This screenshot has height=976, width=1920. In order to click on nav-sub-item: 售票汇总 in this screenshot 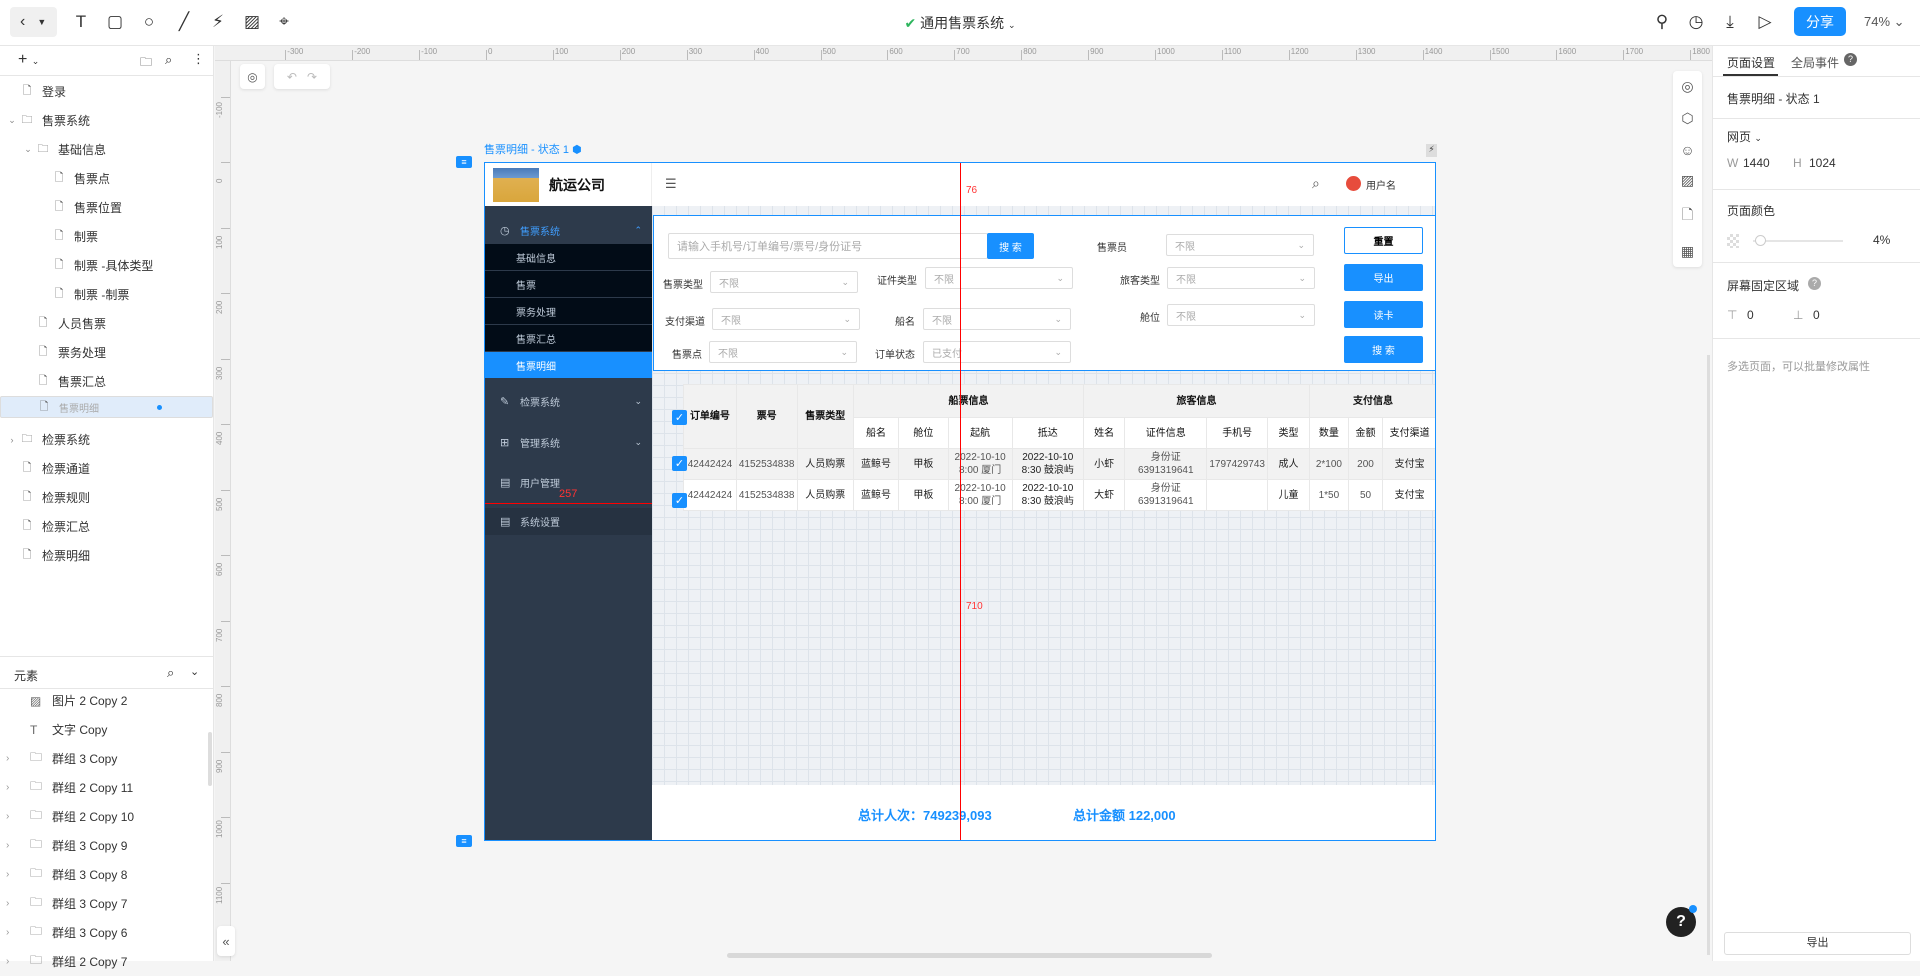, I will do `click(568, 338)`.